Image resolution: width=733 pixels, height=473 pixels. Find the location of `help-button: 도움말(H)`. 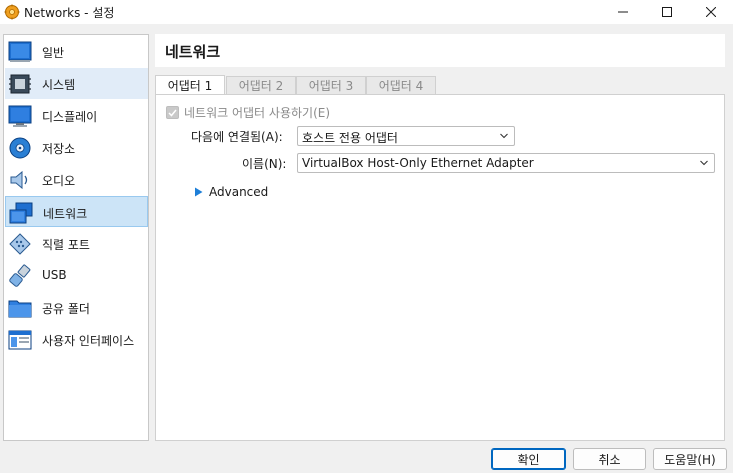

help-button: 도움말(H) is located at coordinates (690, 459).